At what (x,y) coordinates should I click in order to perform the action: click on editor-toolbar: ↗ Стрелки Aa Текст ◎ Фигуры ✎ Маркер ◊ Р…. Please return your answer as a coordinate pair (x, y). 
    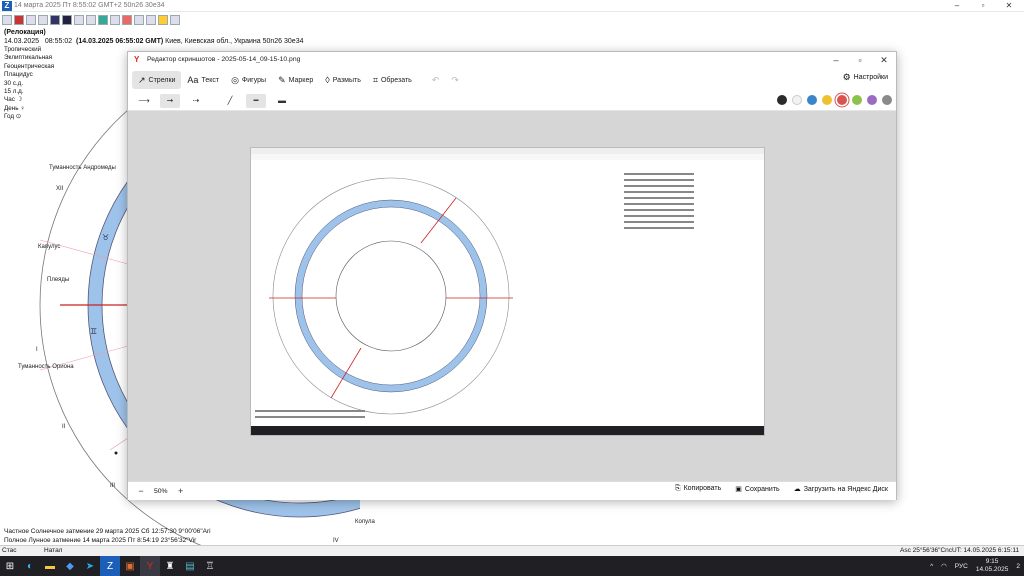
    Looking at the image, I should click on (512, 80).